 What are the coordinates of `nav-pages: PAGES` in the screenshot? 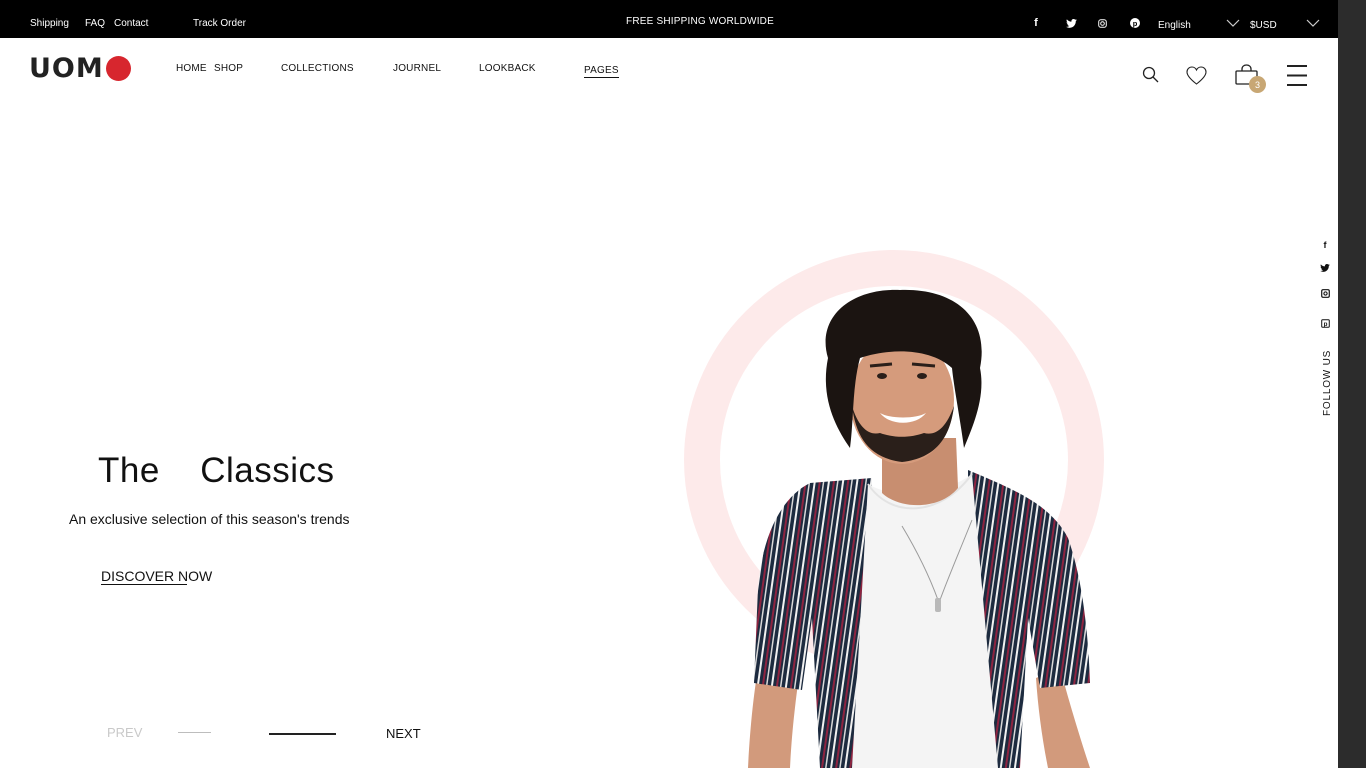 It's located at (601, 71).